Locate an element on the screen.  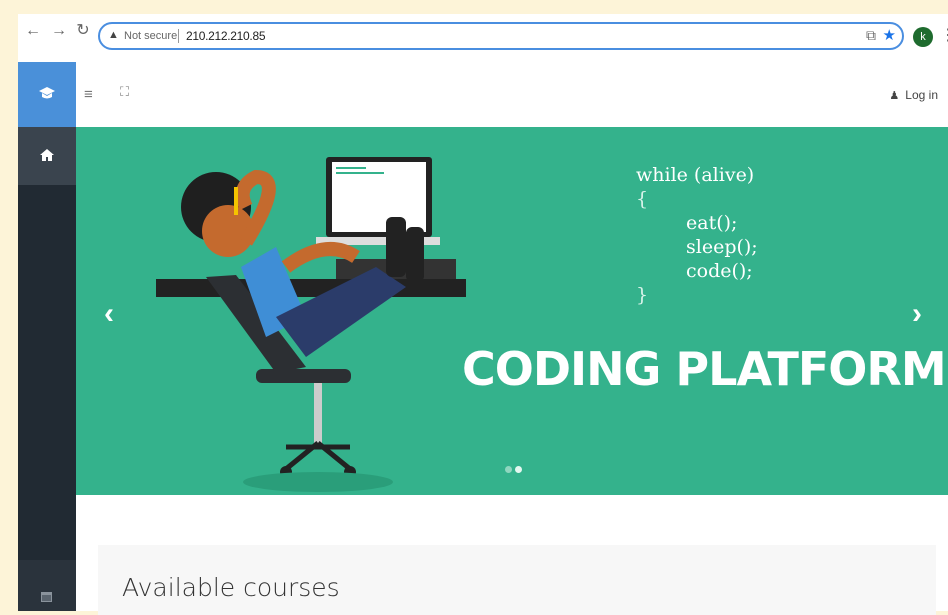
courses-section: Available courses is located at coordinates (517, 580).